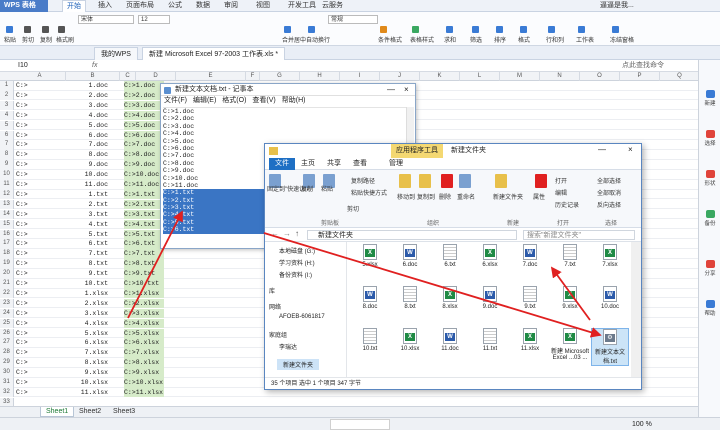 The width and height of the screenshot is (720, 430). Describe the element at coordinates (530, 298) in the screenshot. I see `file-item: 9.txt` at that location.